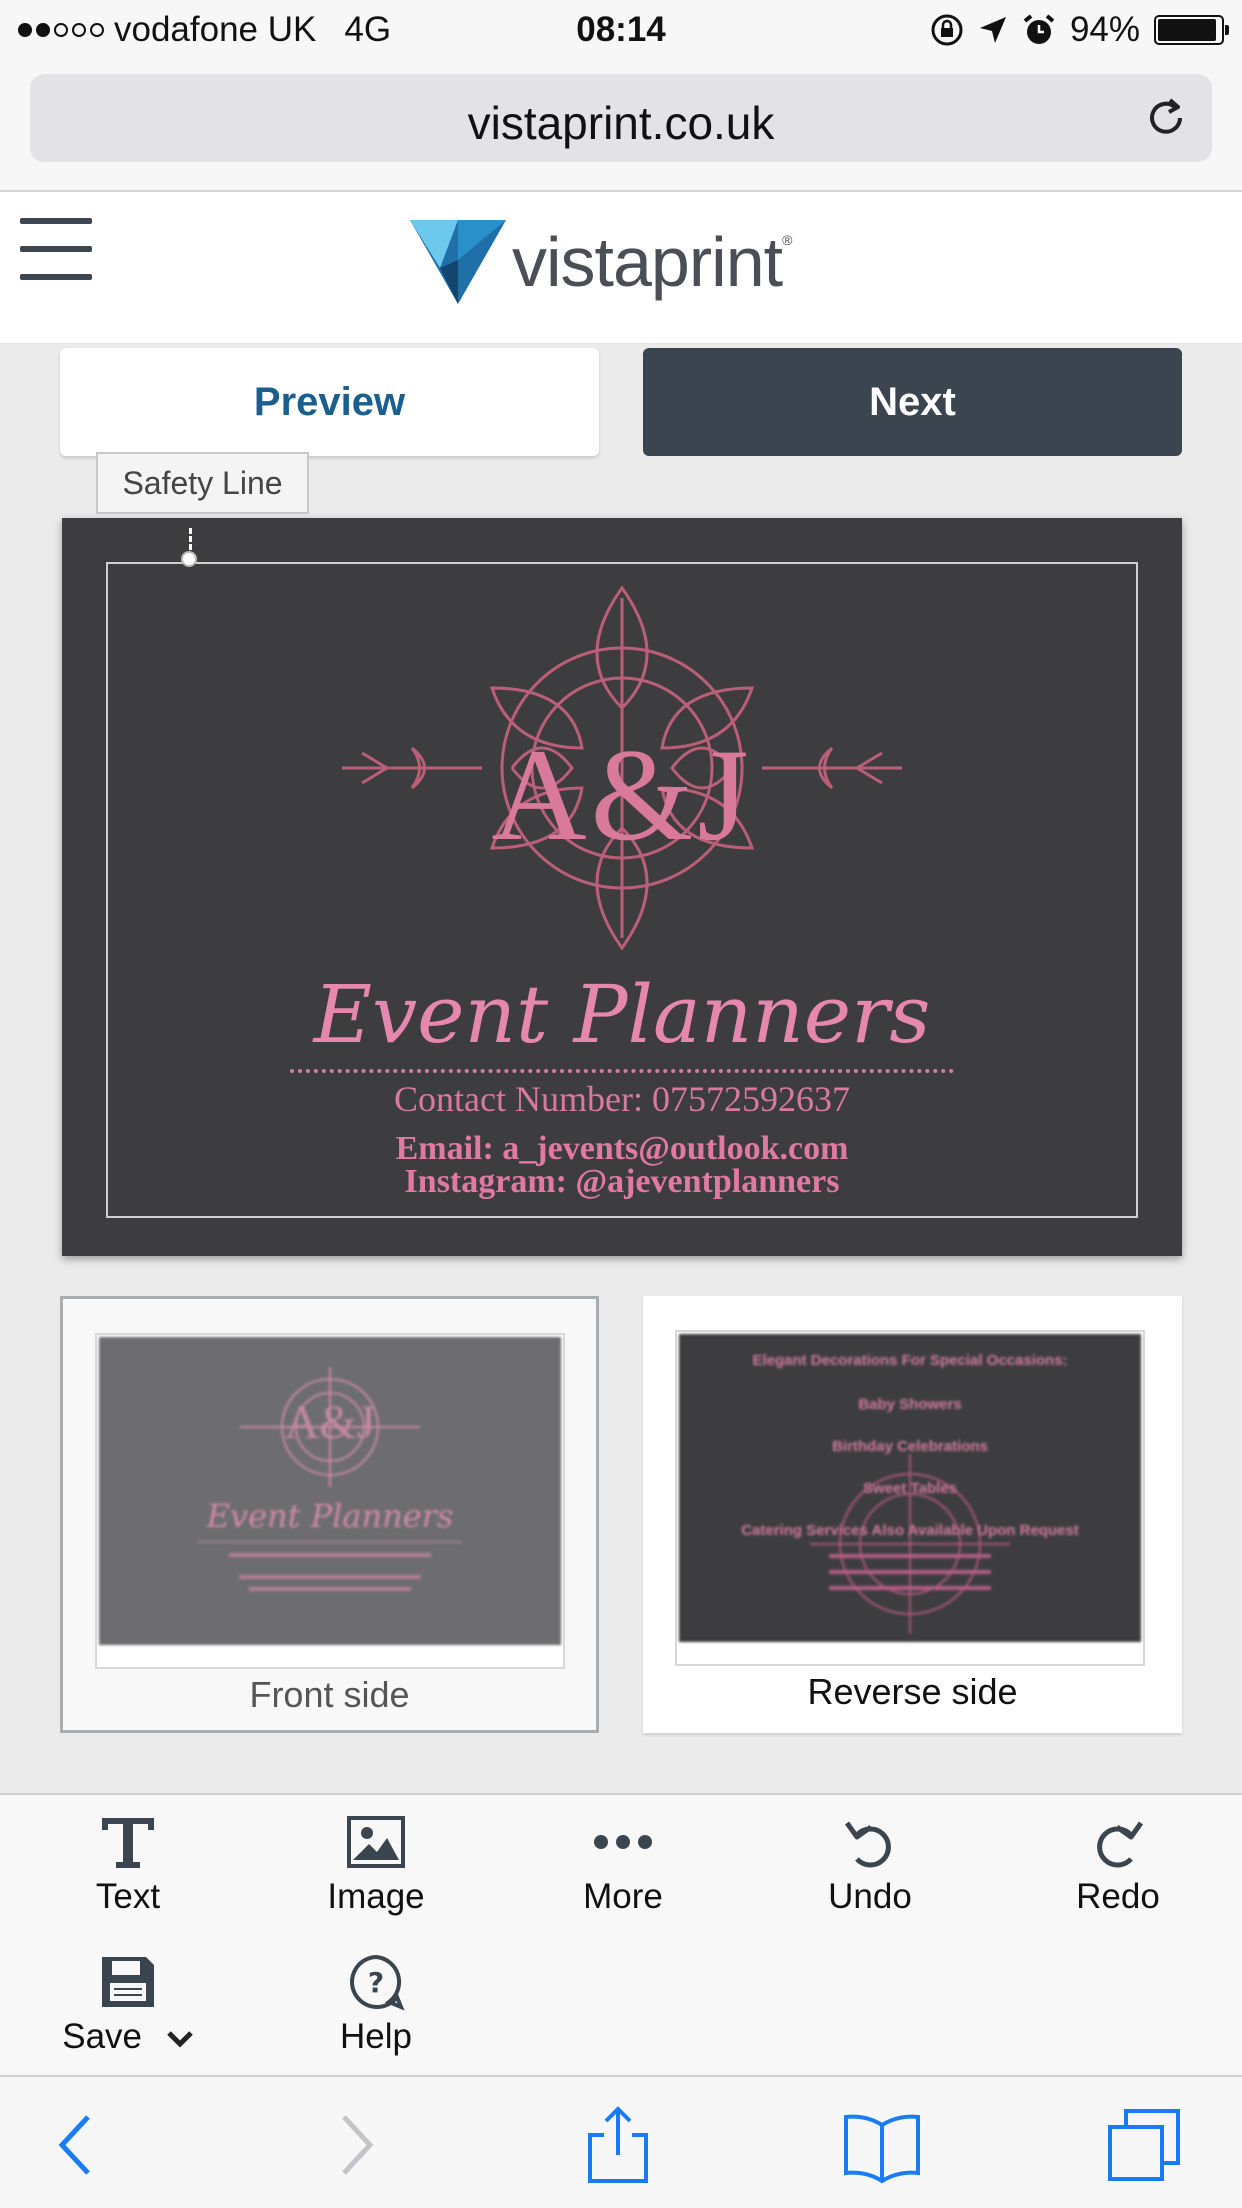 The width and height of the screenshot is (1242, 2208). Describe the element at coordinates (1166, 118) in the screenshot. I see `reload-icon` at that location.